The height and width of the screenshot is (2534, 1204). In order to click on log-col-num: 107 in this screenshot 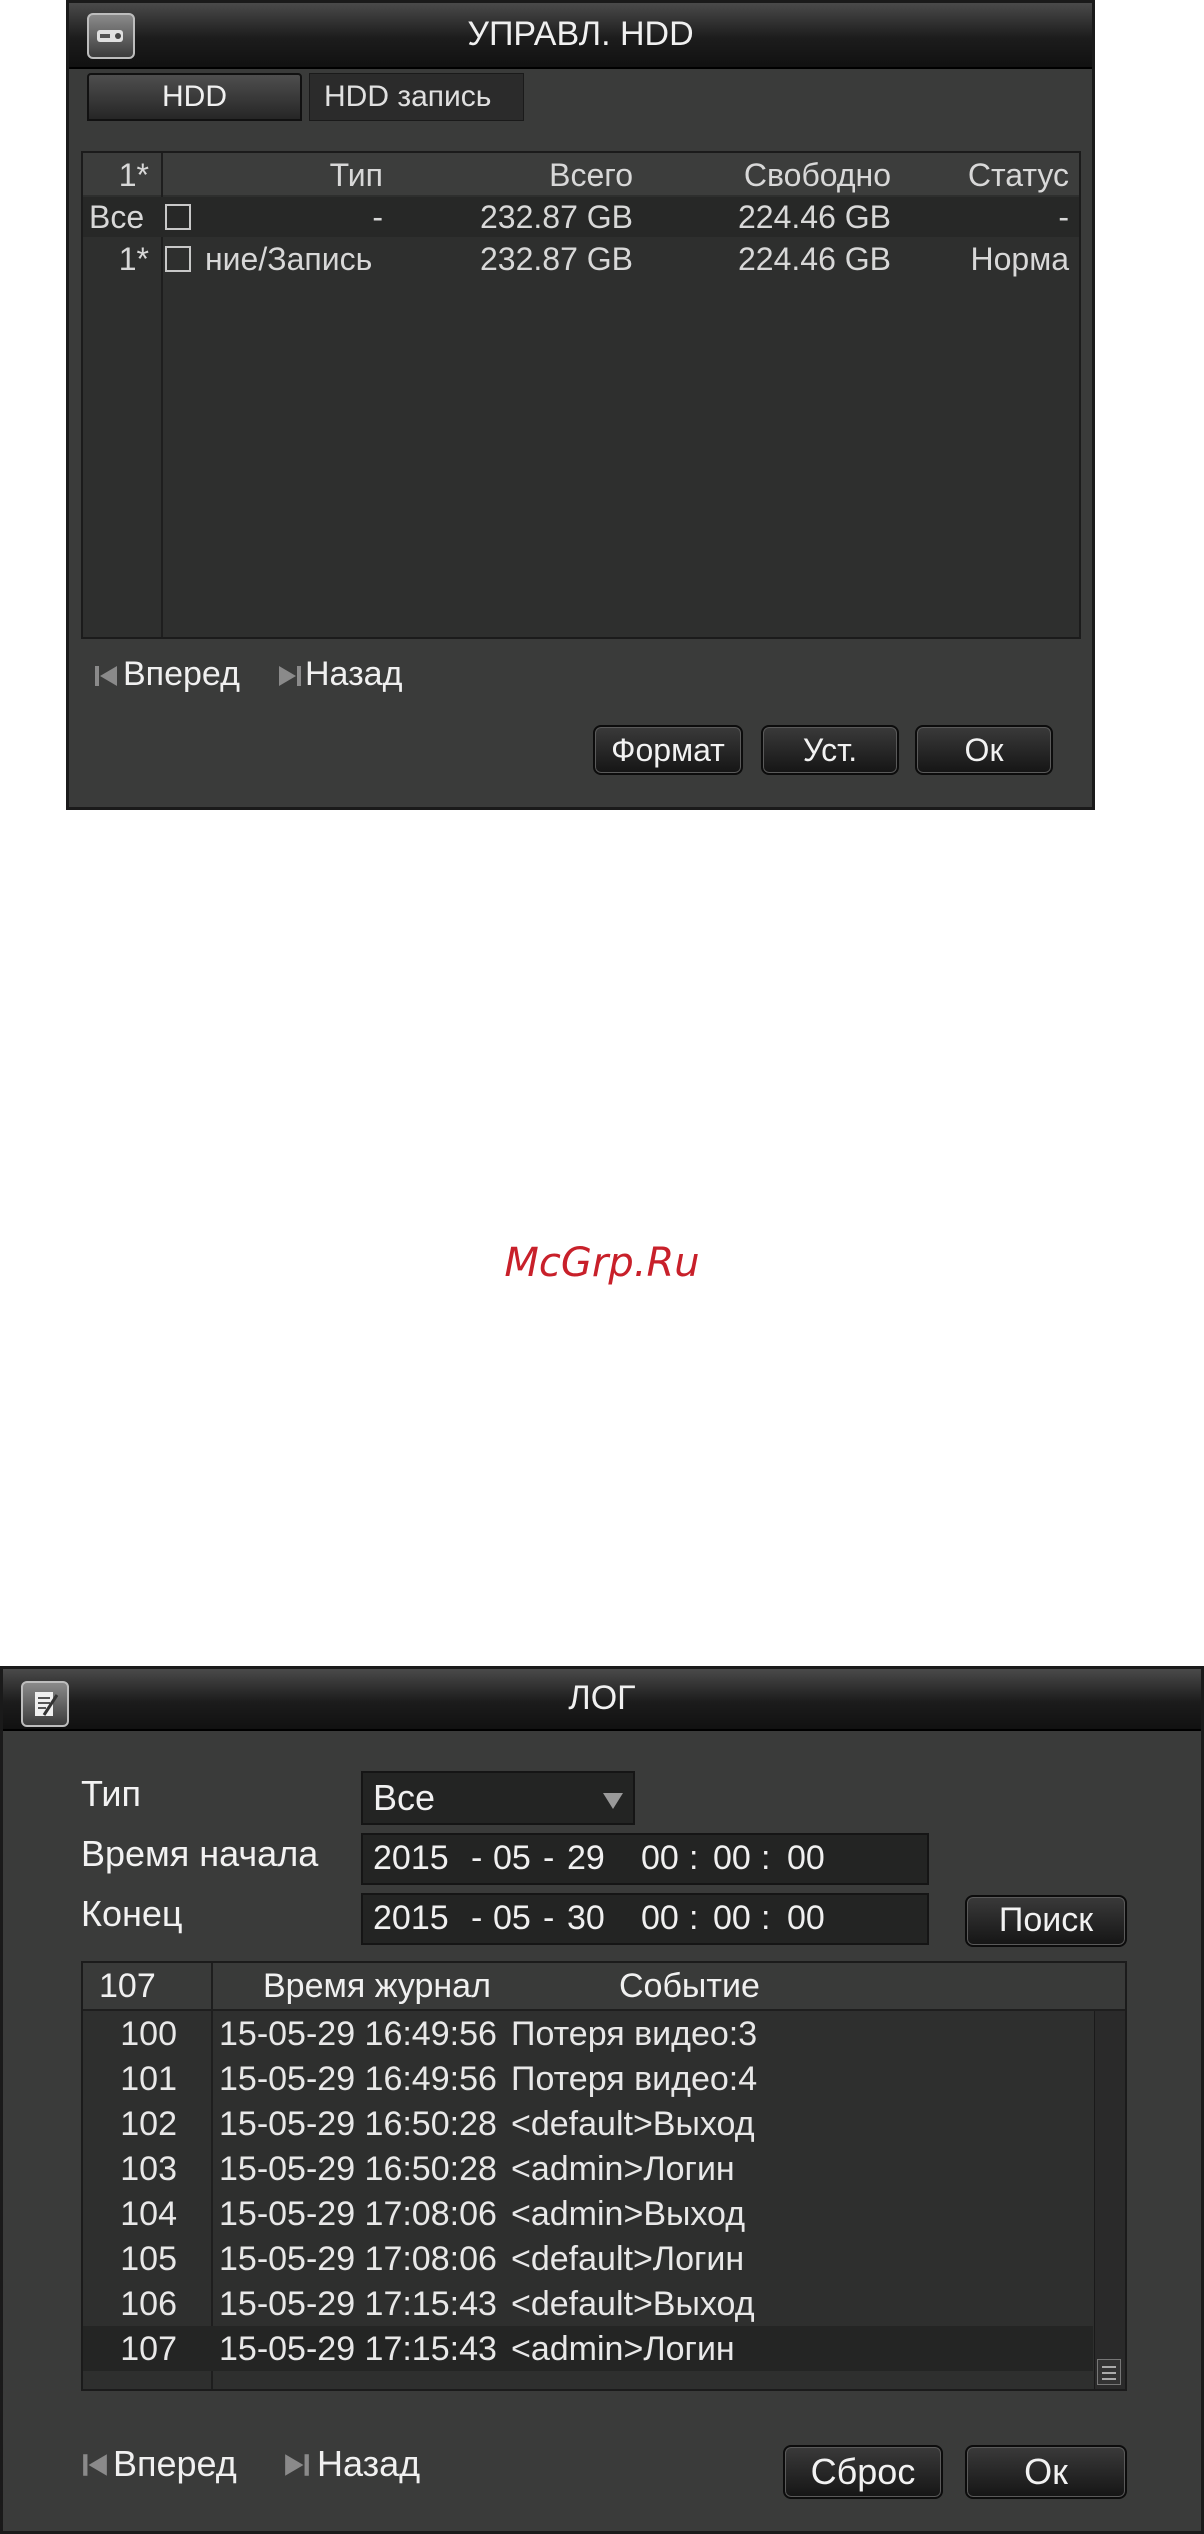, I will do `click(127, 1986)`.